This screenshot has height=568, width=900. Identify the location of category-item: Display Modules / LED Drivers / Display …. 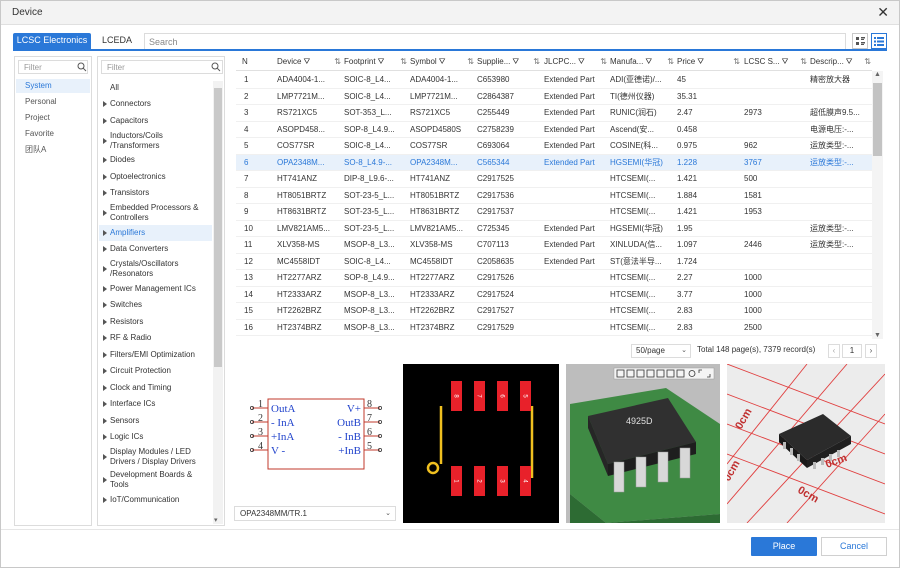
(155, 457).